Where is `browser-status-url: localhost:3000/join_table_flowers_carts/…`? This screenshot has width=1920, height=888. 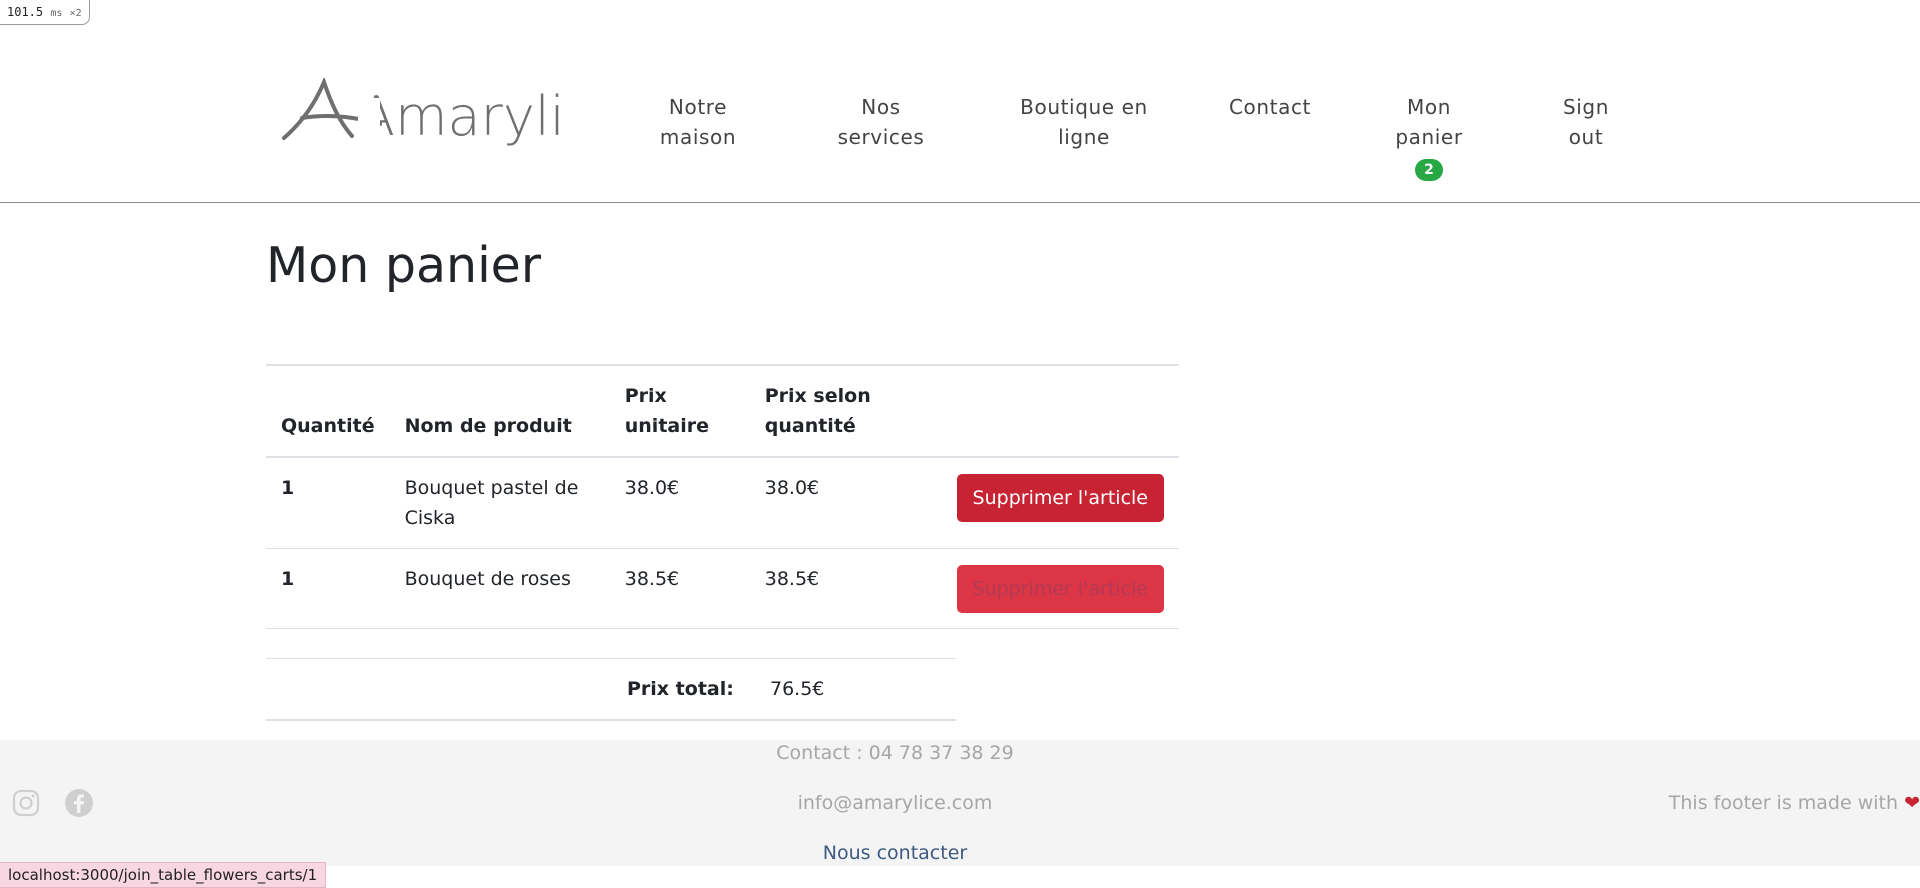 browser-status-url: localhost:3000/join_table_flowers_carts/… is located at coordinates (163, 875).